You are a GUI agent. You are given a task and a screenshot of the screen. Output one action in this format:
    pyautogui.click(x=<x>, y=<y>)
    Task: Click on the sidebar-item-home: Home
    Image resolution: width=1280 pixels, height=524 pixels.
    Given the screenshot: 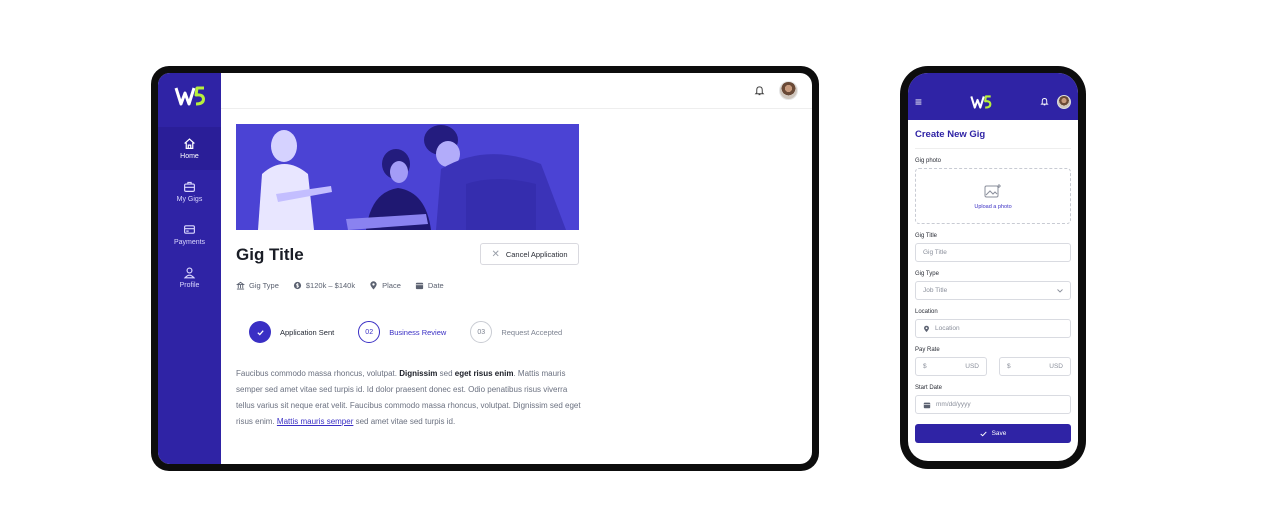 What is the action you would take?
    pyautogui.click(x=189, y=148)
    